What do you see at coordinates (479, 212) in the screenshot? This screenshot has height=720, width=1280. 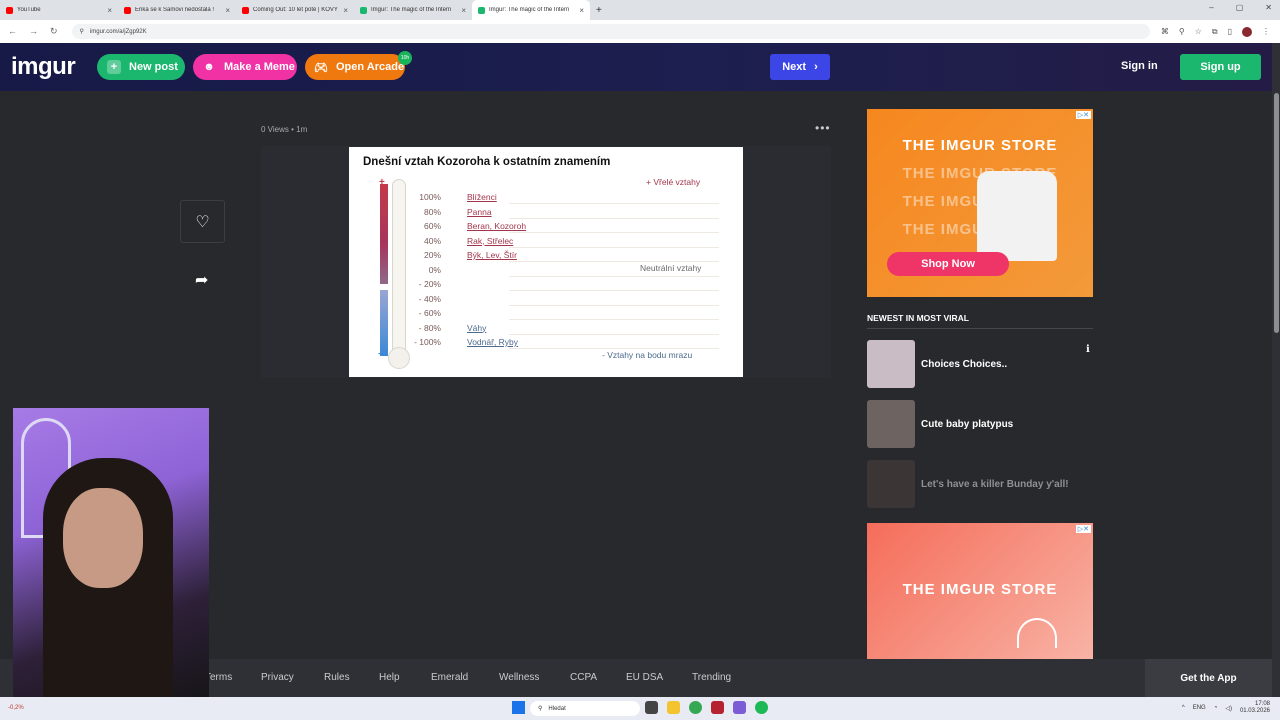 I see `relation-signs: Panna` at bounding box center [479, 212].